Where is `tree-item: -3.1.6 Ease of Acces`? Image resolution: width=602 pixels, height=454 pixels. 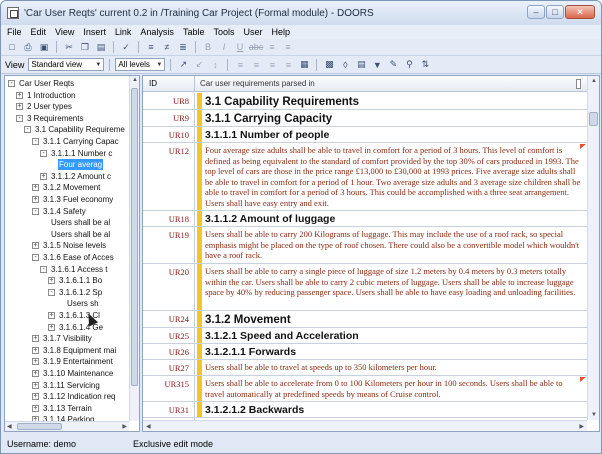
tree-item: -3.1.6 Ease of Acces is located at coordinates (73, 257).